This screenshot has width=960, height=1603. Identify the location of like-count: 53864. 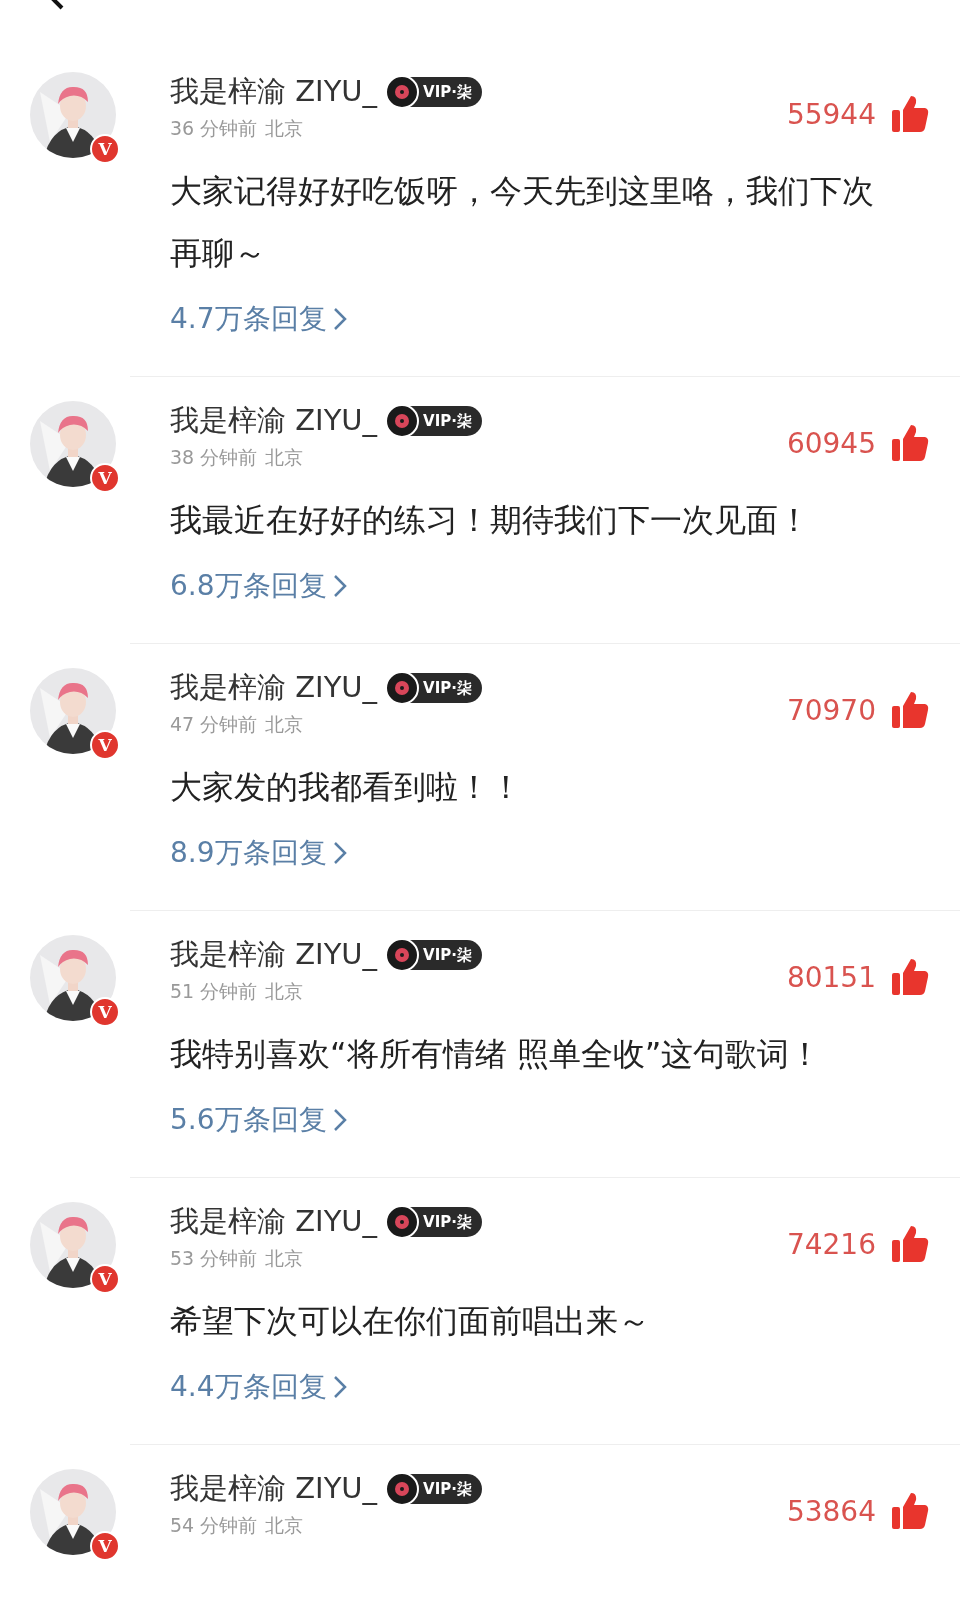
(831, 1511).